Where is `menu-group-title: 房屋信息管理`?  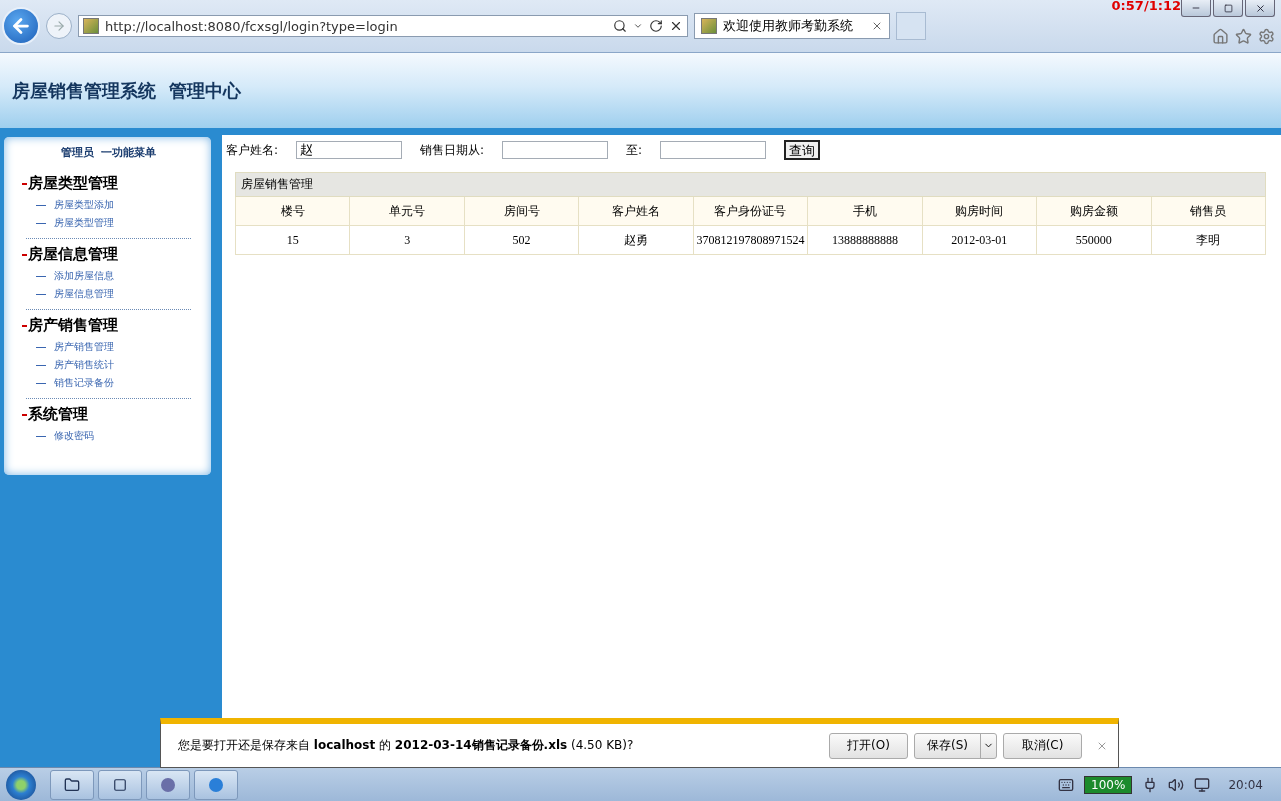 menu-group-title: 房屋信息管理 is located at coordinates (106, 254).